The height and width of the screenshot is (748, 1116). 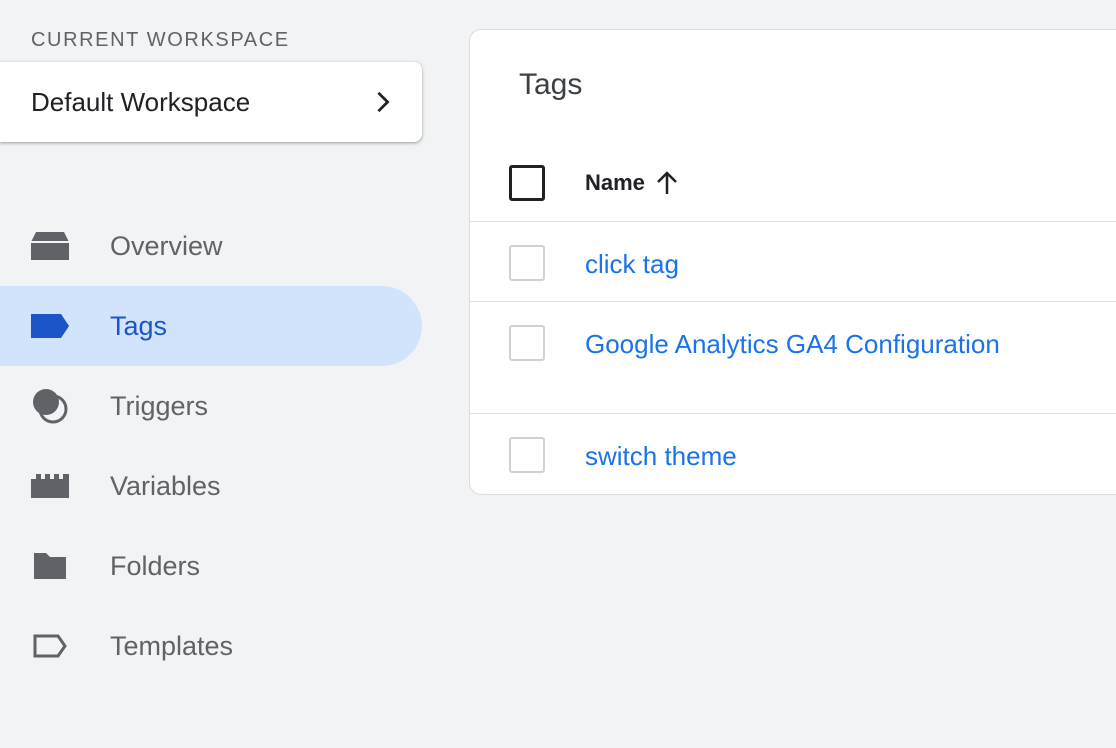 I want to click on sidebar-item-variables: Variables, so click(x=211, y=486).